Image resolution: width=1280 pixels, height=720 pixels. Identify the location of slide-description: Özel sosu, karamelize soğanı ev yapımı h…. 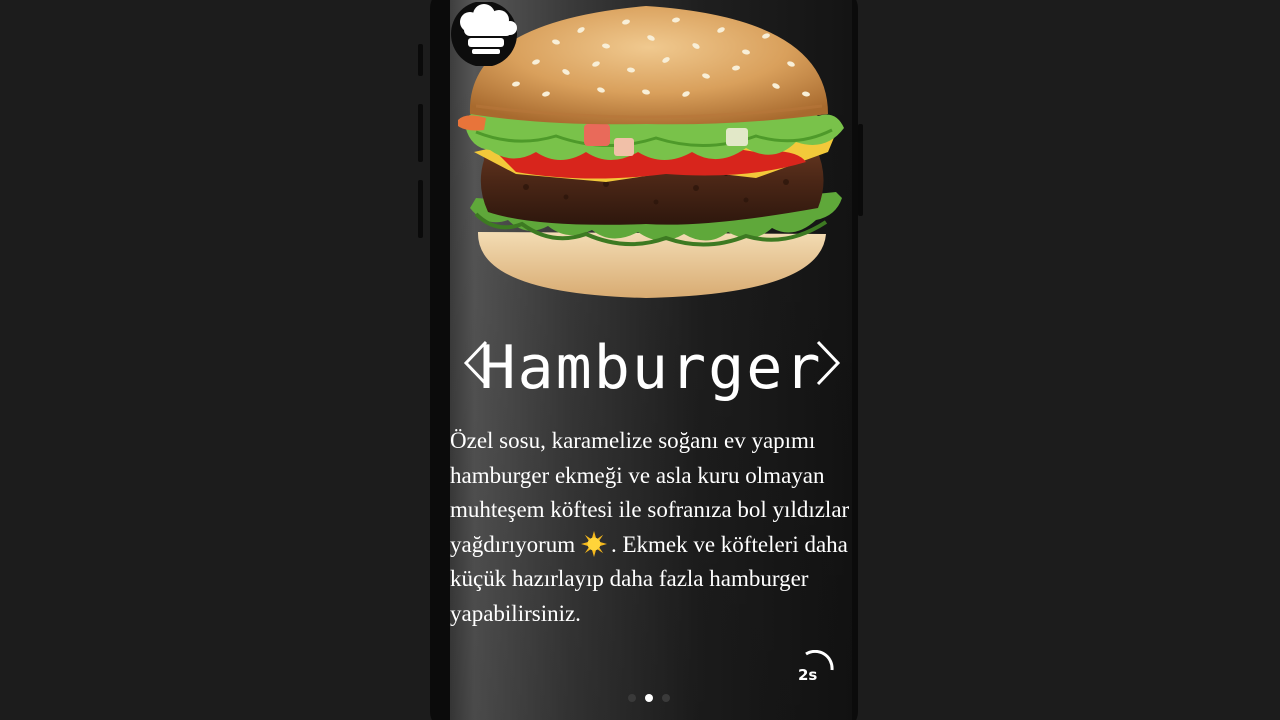
(651, 527).